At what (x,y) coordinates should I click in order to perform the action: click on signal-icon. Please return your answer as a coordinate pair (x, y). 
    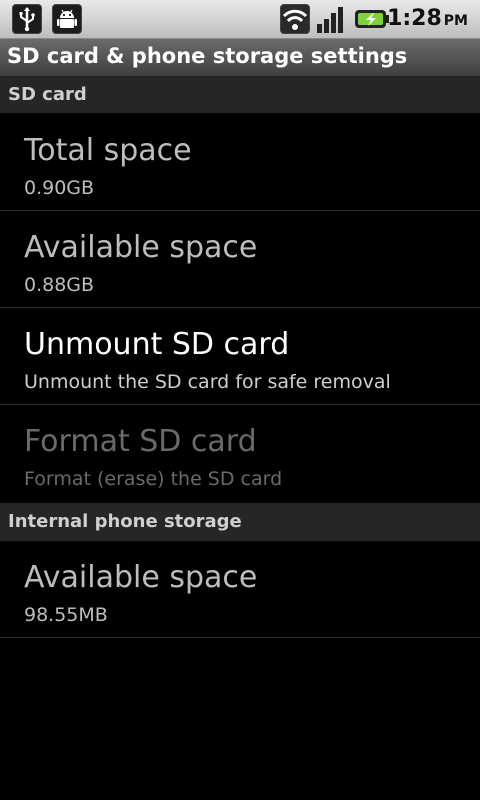
    Looking at the image, I should click on (331, 19).